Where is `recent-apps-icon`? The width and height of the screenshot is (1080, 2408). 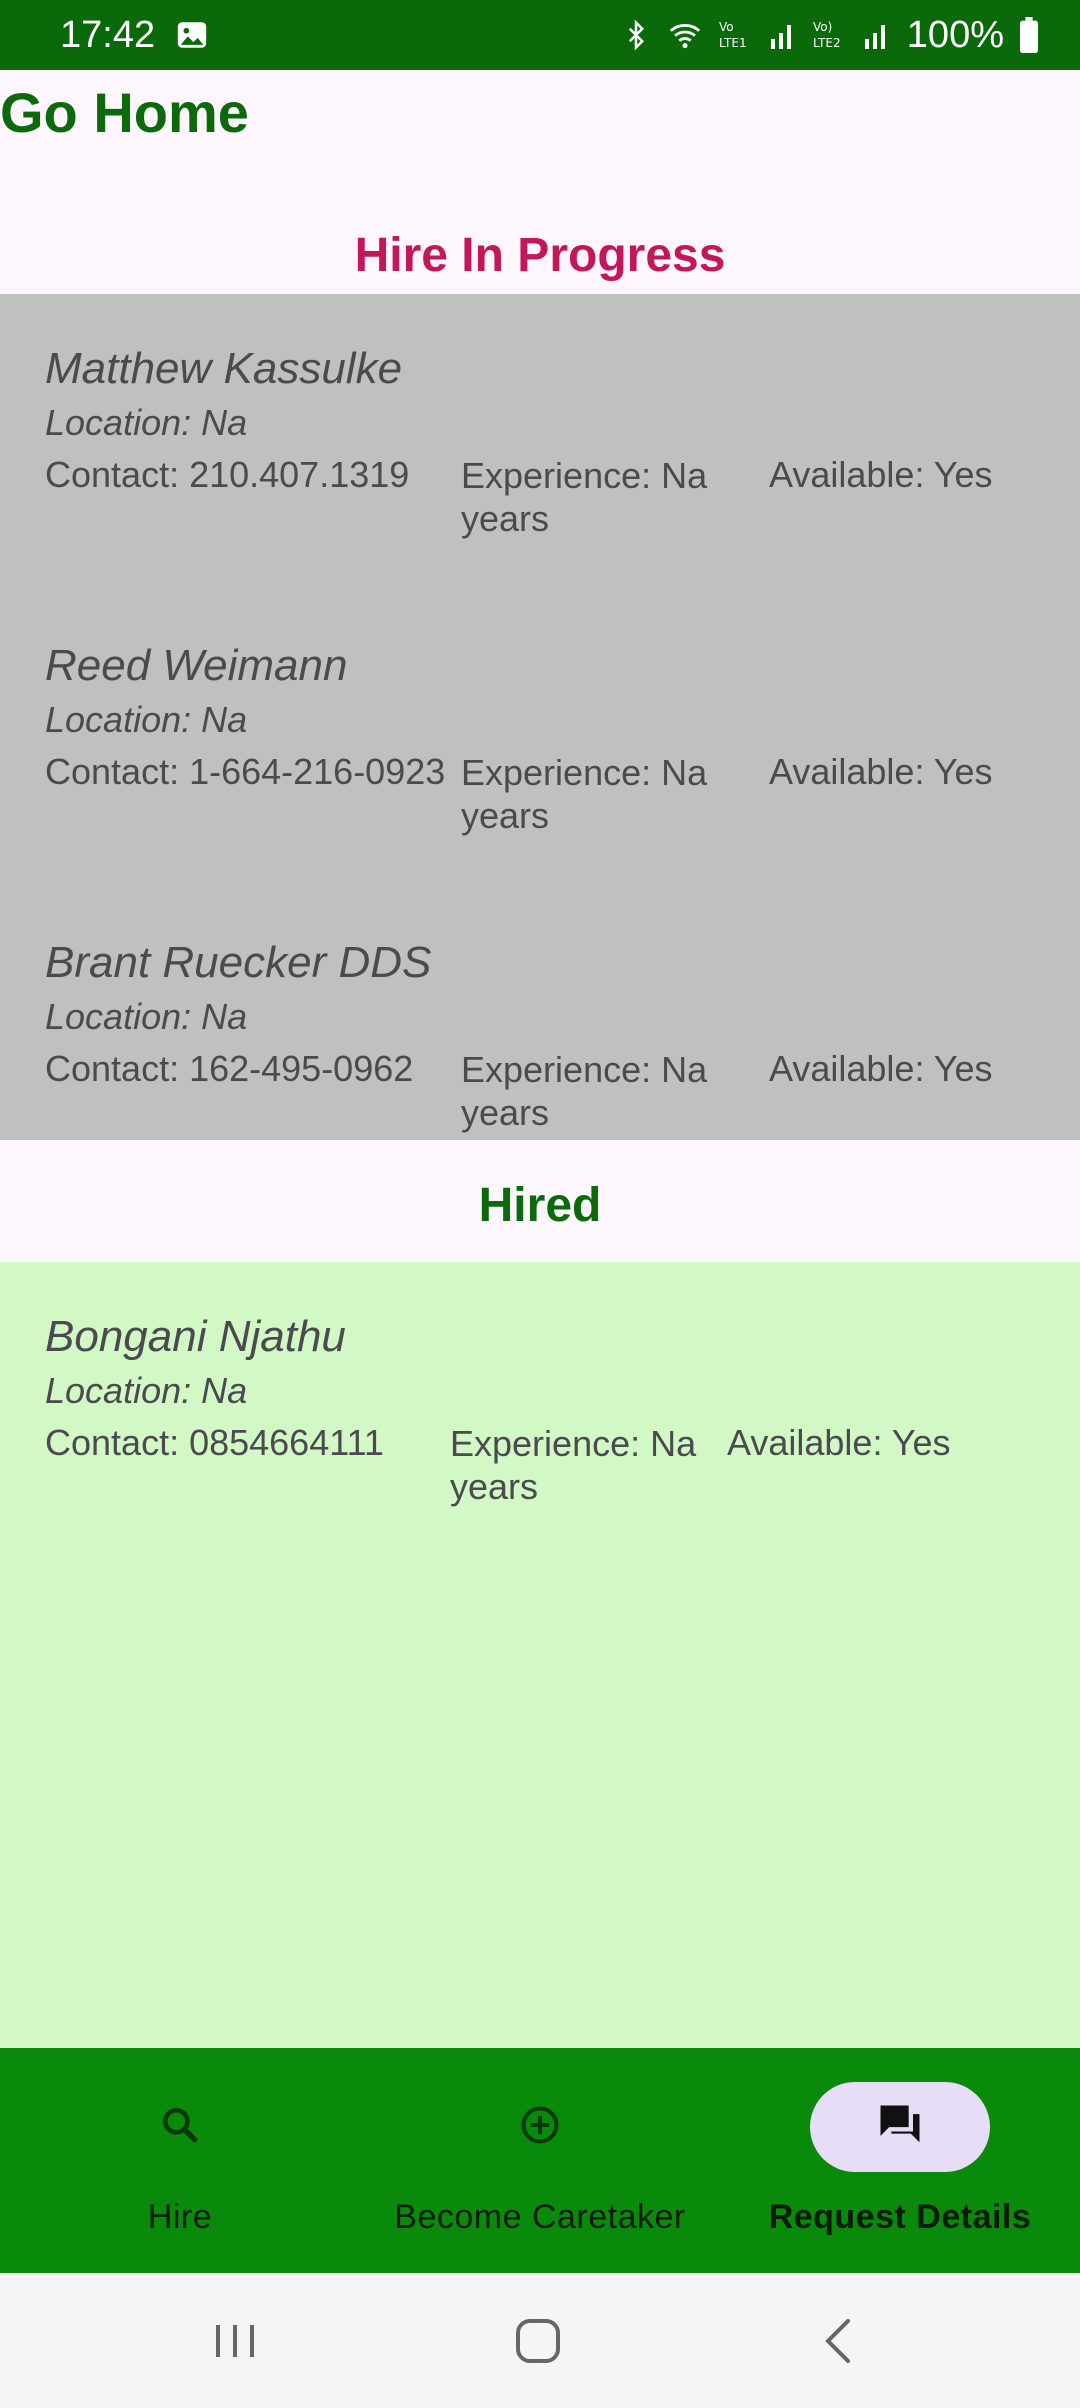
recent-apps-icon is located at coordinates (235, 2343).